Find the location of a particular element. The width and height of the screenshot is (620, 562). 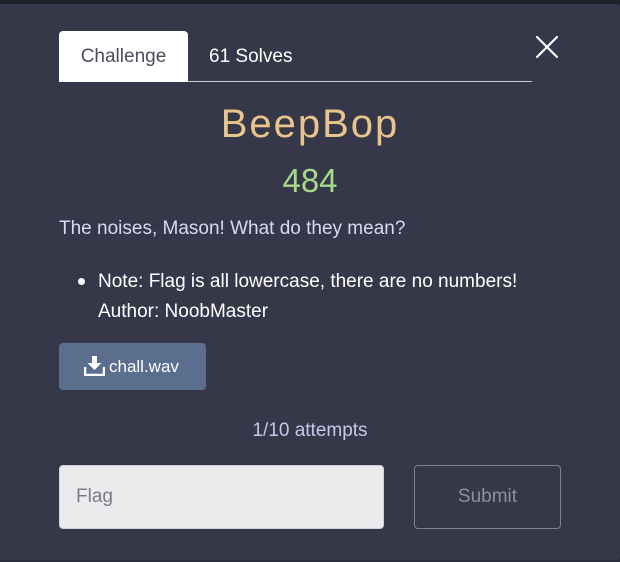

attempts-counter: 1/10 attempts is located at coordinates (310, 430).